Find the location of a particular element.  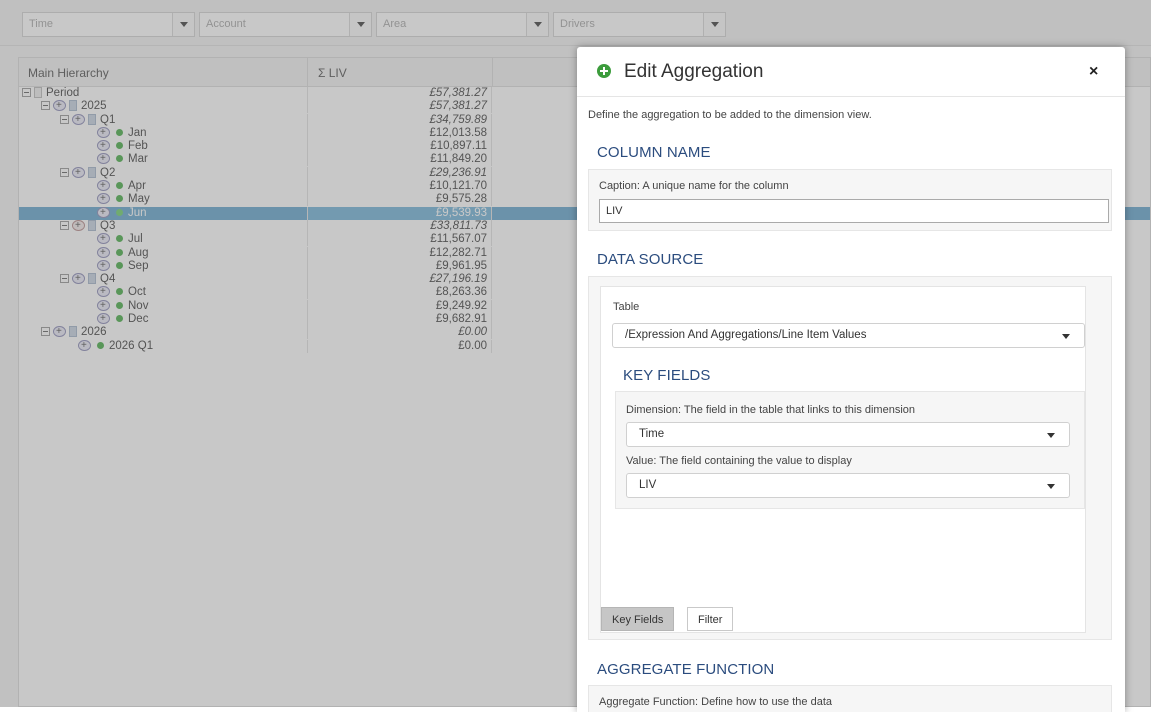

dialog-header: Edit Aggregation × is located at coordinates (851, 72).